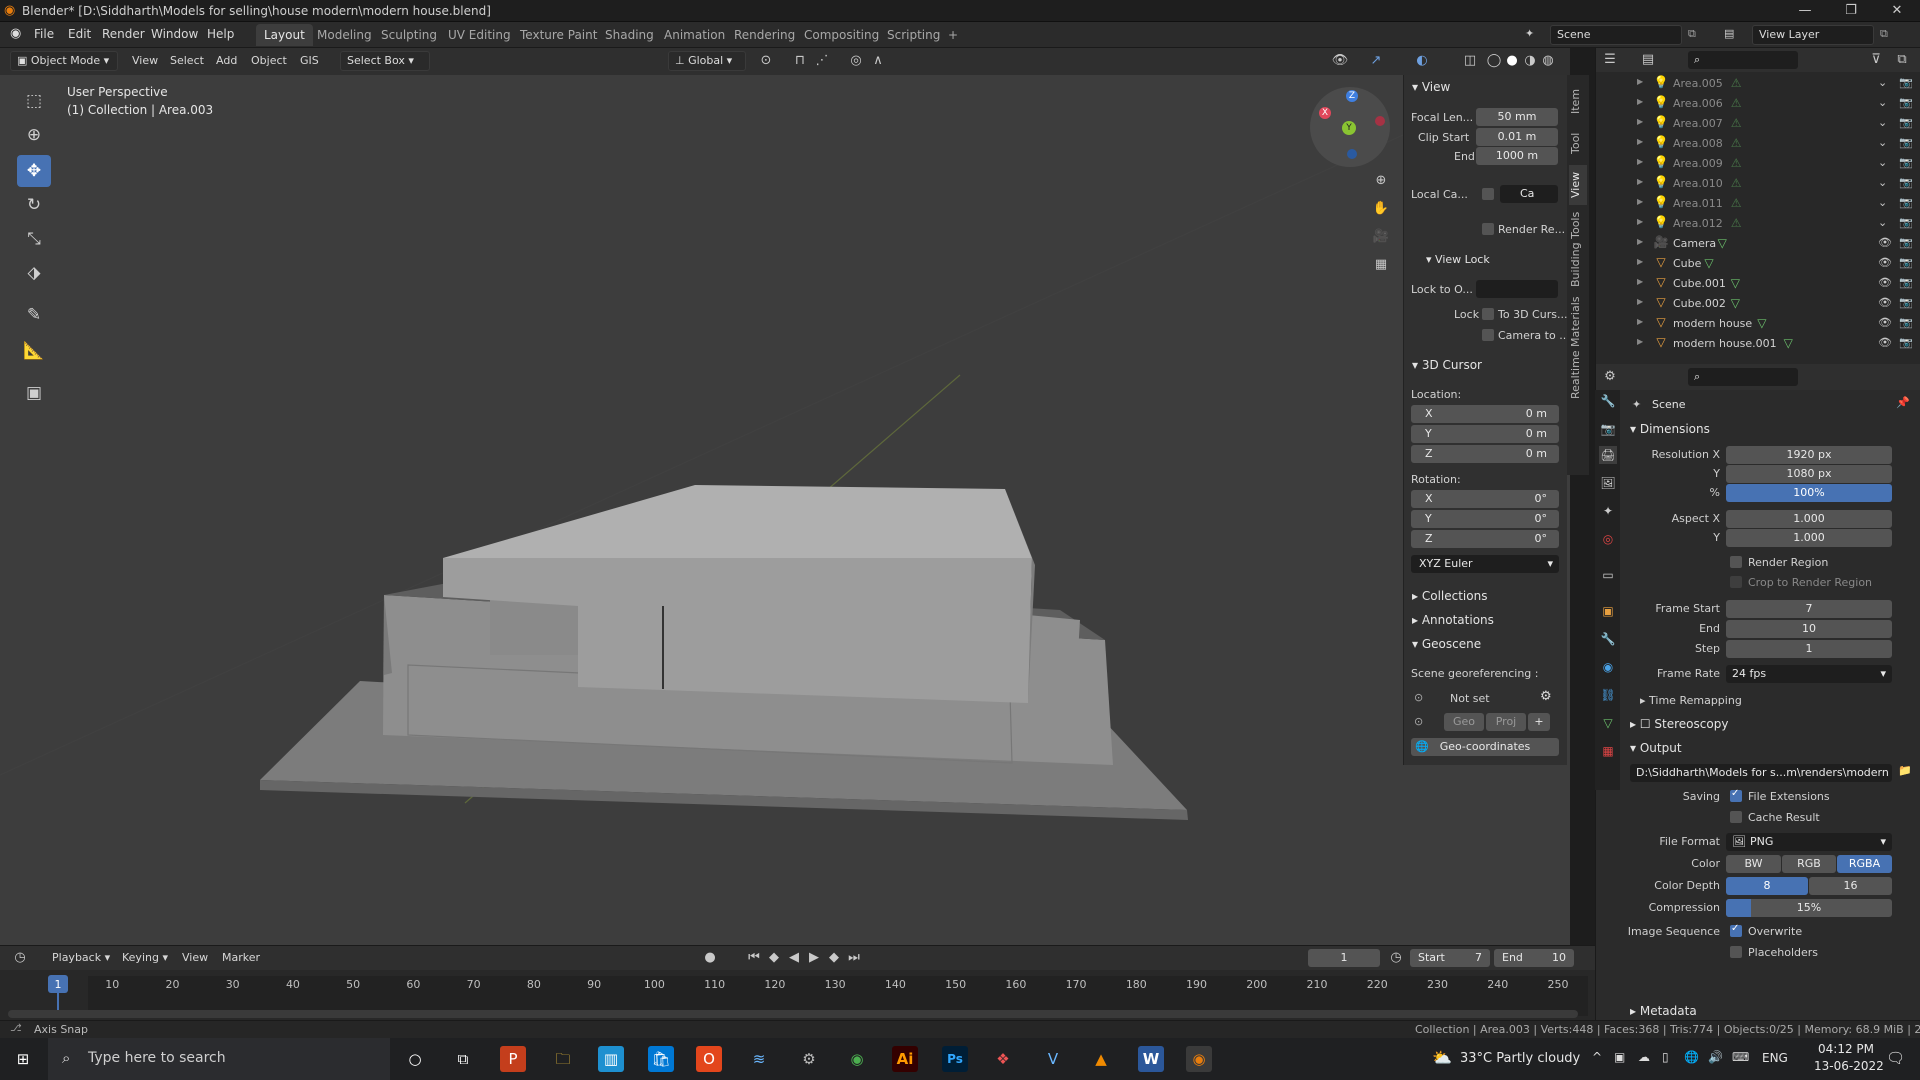 Image resolution: width=1920 pixels, height=1080 pixels. What do you see at coordinates (1743, 60) in the screenshot?
I see `outliner-search-input: ⌕` at bounding box center [1743, 60].